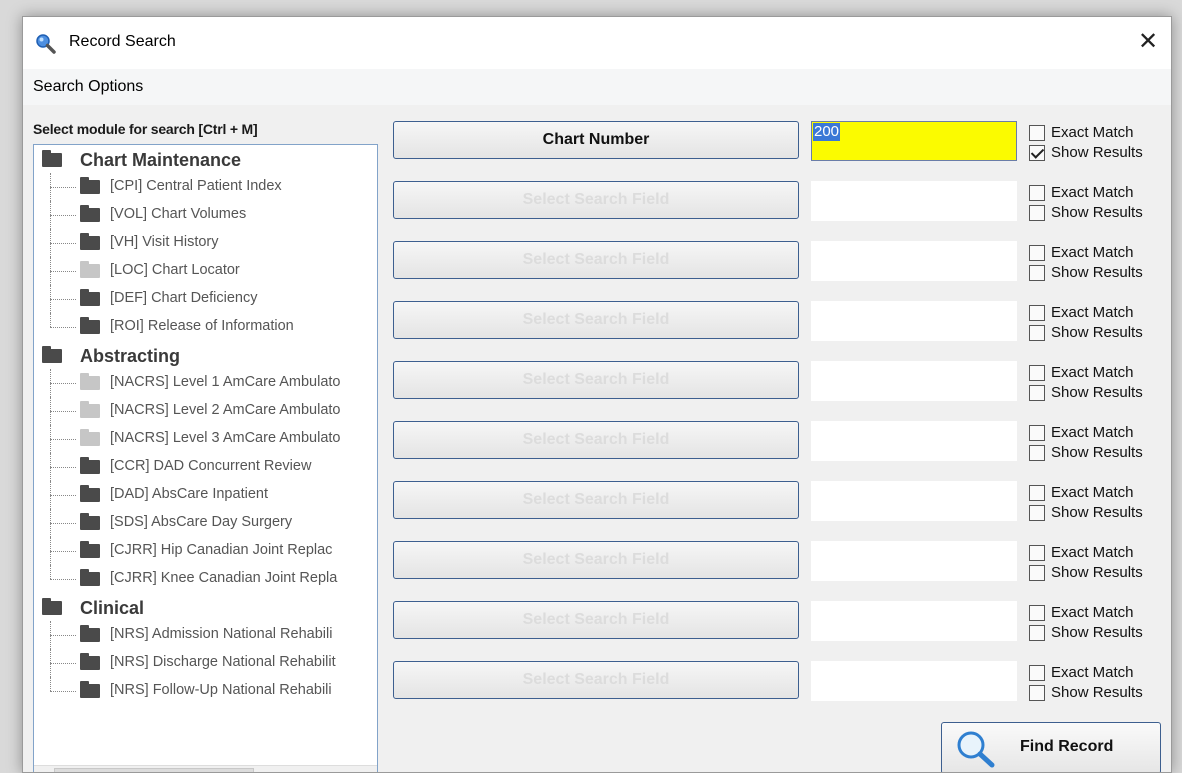 Image resolution: width=1182 pixels, height=773 pixels. What do you see at coordinates (88, 87) in the screenshot?
I see `menu-search-options: Search Options` at bounding box center [88, 87].